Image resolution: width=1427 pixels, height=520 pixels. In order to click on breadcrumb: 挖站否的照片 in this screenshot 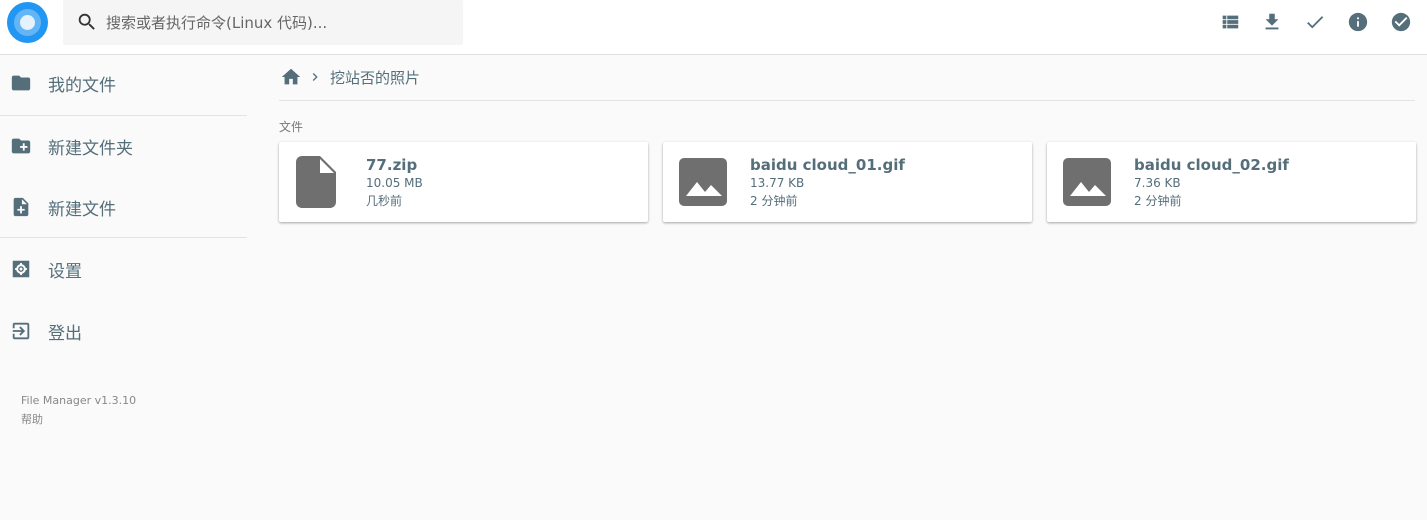, I will do `click(847, 82)`.